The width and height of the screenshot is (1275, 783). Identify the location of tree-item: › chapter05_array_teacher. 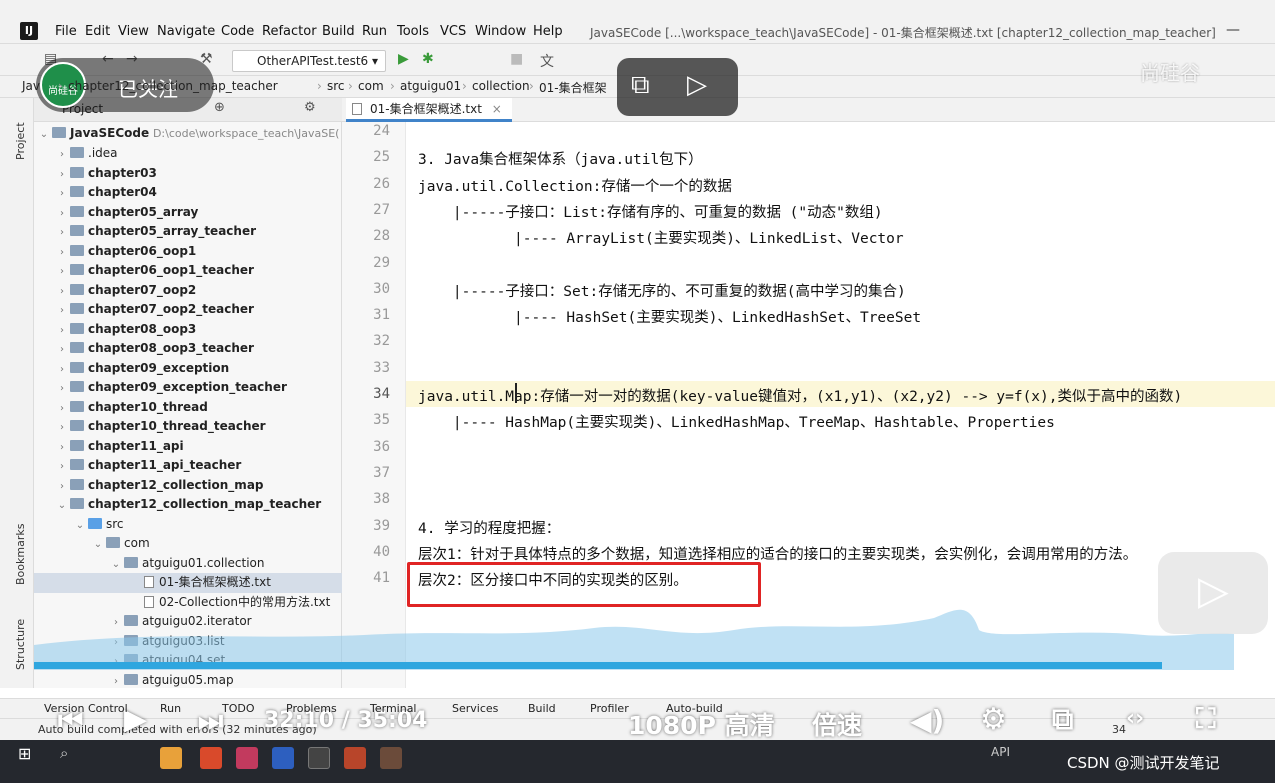
(188, 232).